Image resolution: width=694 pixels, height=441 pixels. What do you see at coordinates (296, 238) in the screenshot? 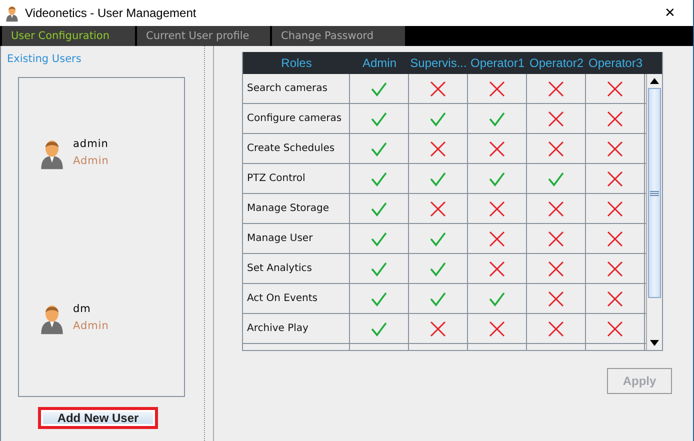
I see `role-cell: Manage User` at bounding box center [296, 238].